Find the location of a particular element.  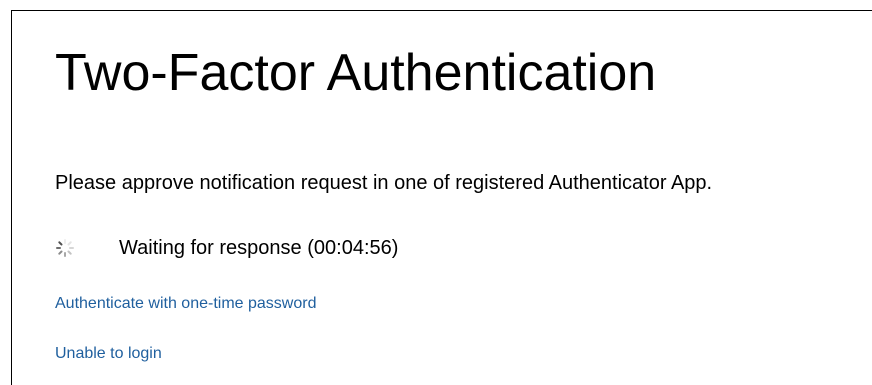

unable-to-login-link: Unable to login is located at coordinates (108, 354).